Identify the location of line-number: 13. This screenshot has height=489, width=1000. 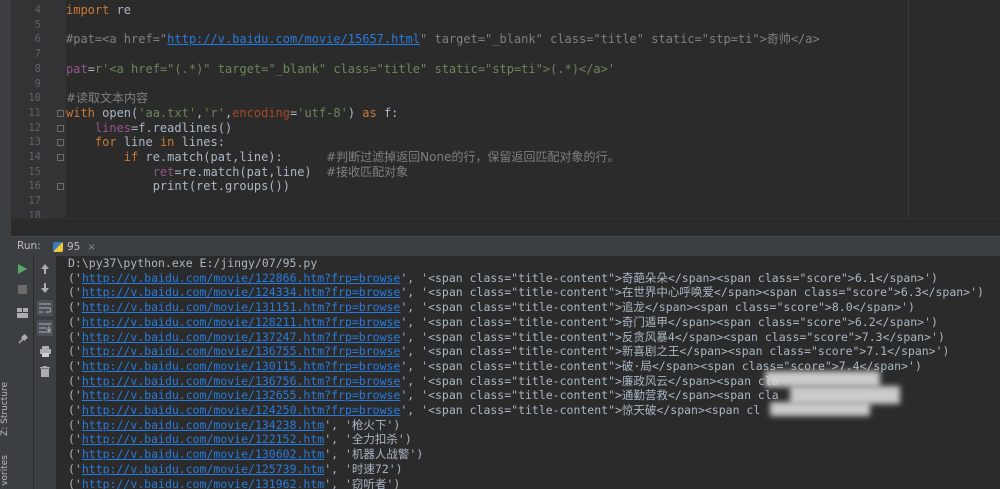
(34, 142).